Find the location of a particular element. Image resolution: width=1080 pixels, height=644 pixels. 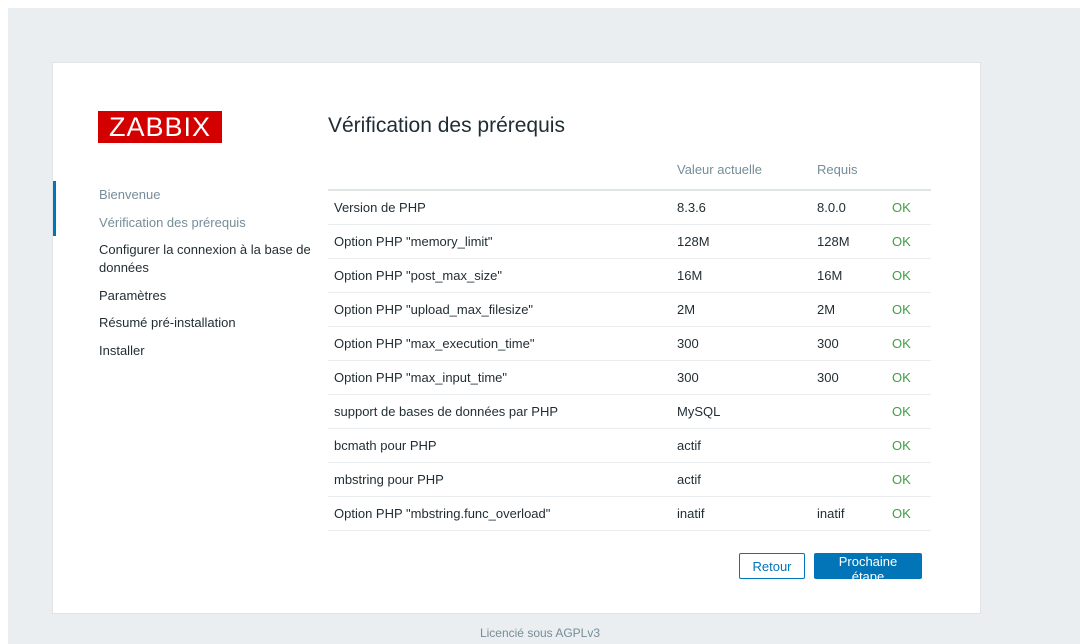

row-name: bcmath pour PHP is located at coordinates (502, 445).